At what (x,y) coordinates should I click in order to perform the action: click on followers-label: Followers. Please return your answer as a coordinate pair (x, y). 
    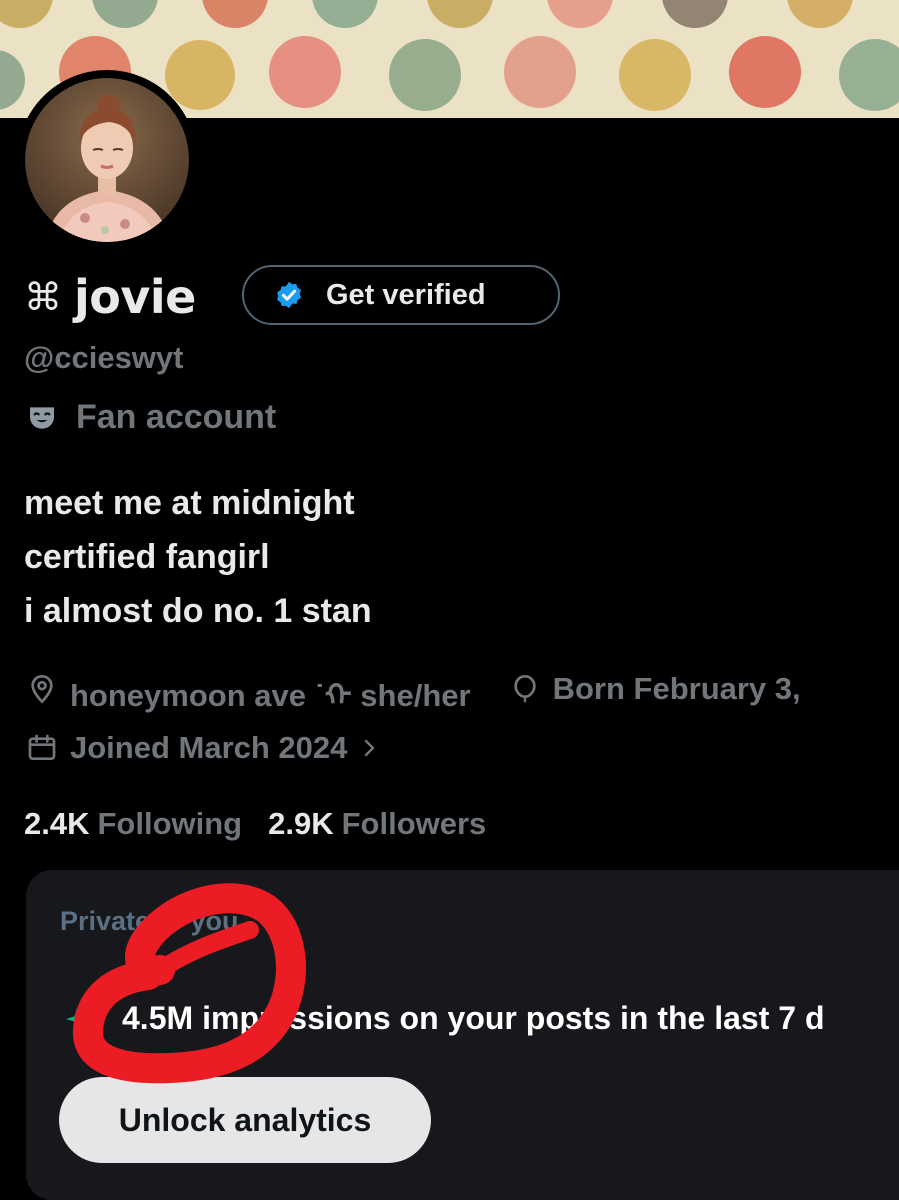
    Looking at the image, I should click on (414, 823).